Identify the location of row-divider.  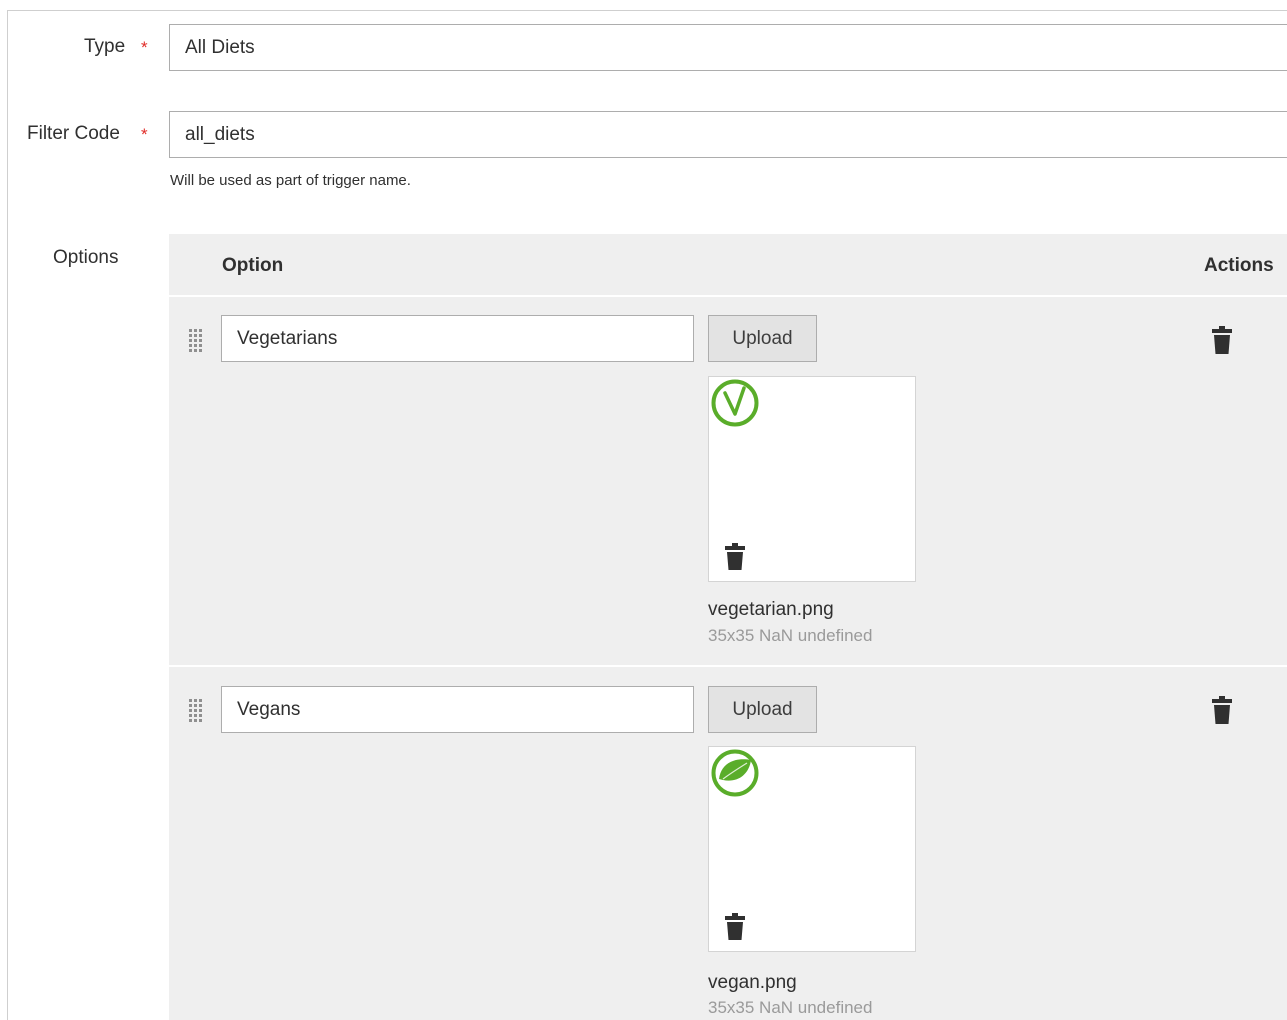
(728, 666).